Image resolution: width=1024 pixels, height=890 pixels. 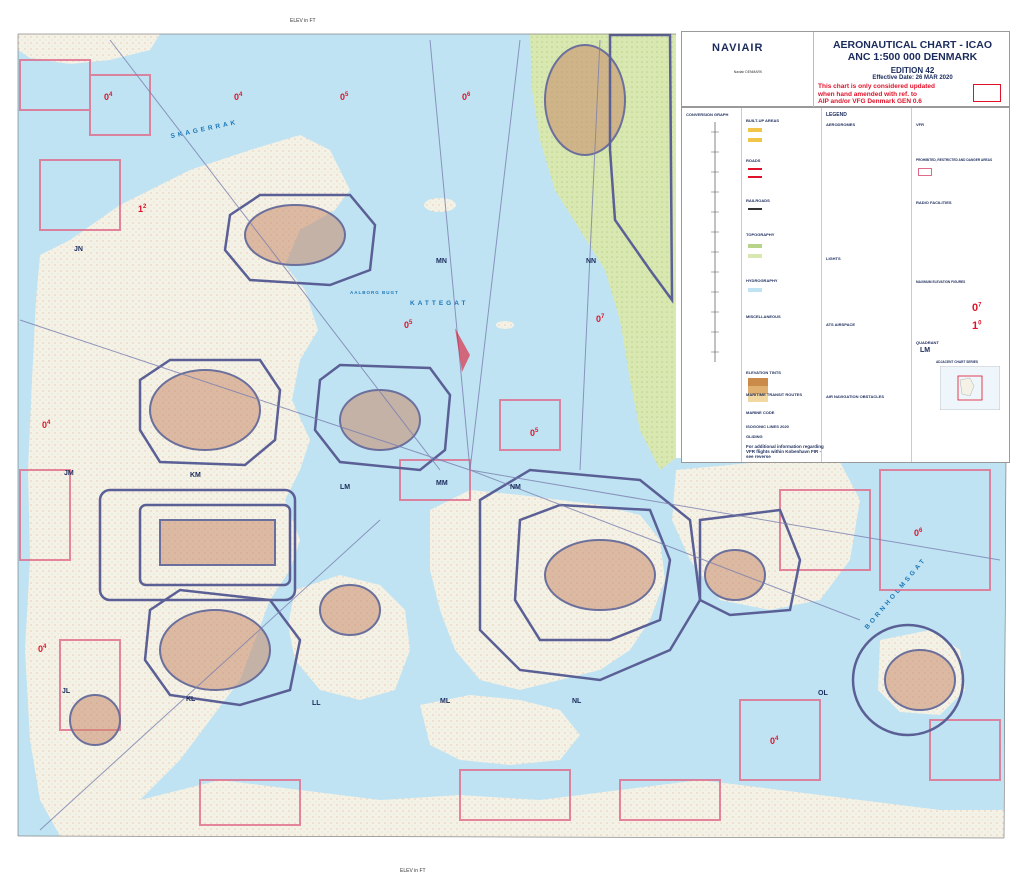 I want to click on chart-title-line2: ANC 1:500 000 DENMARK, so click(x=912, y=57).